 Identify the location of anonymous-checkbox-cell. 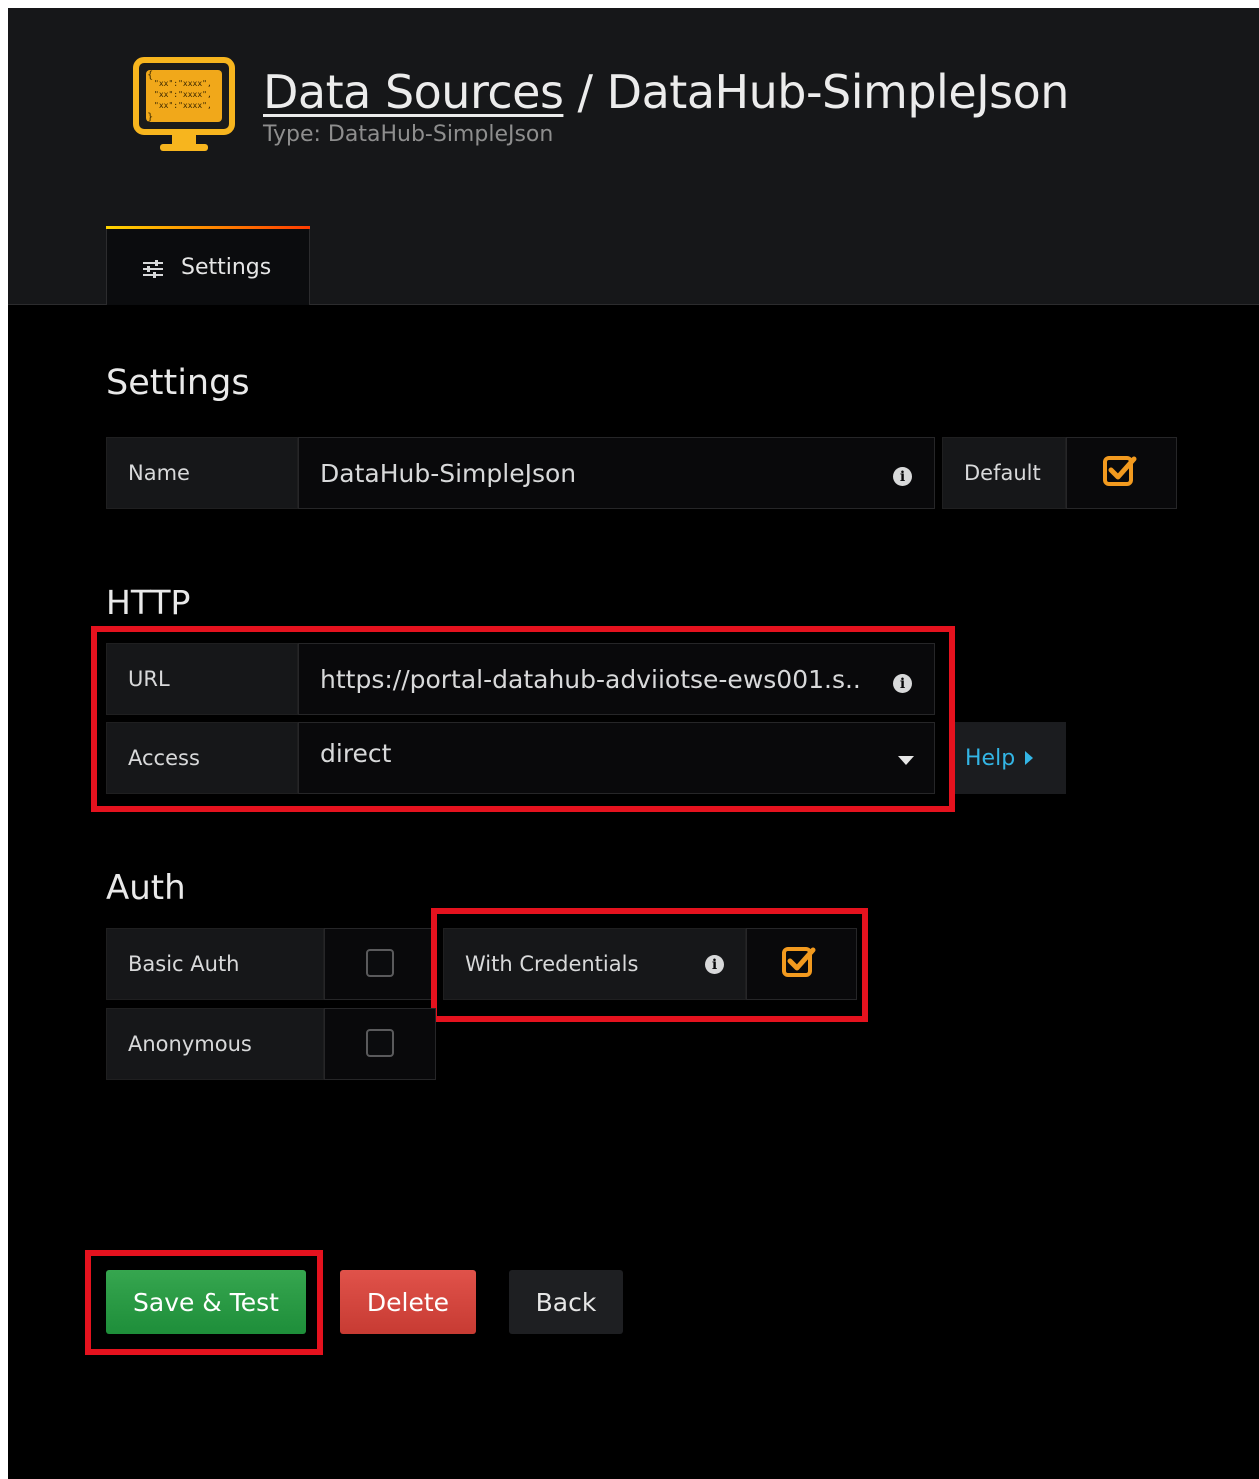
(380, 1044).